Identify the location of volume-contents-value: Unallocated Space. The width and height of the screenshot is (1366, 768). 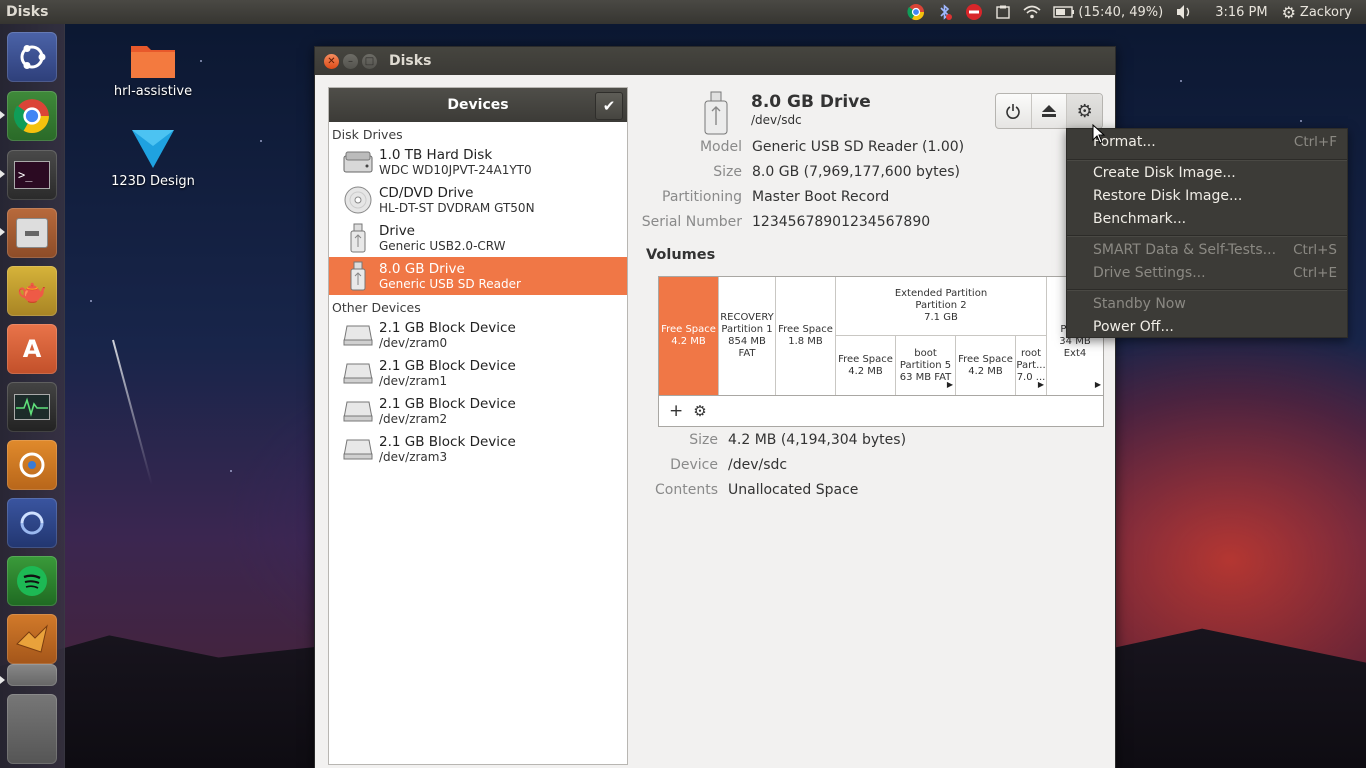
(793, 490).